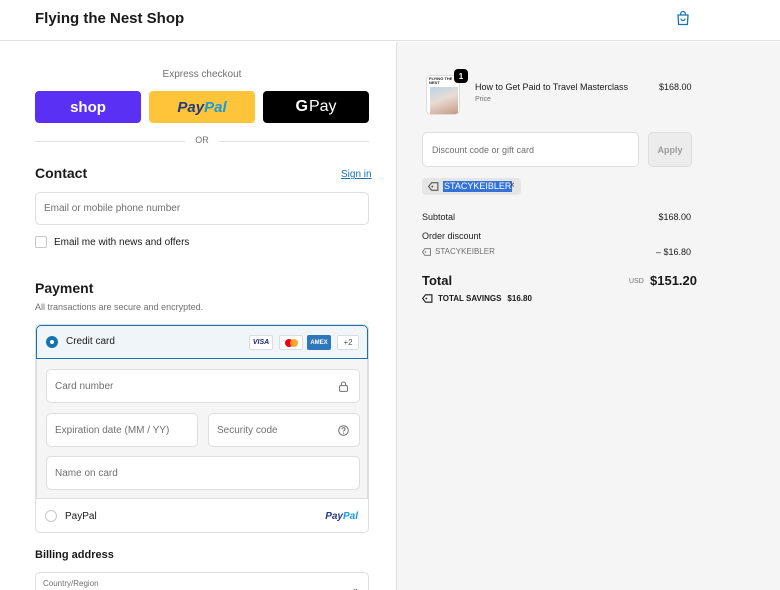 The width and height of the screenshot is (780, 590). What do you see at coordinates (203, 386) in the screenshot?
I see `card-number-field: Card number` at bounding box center [203, 386].